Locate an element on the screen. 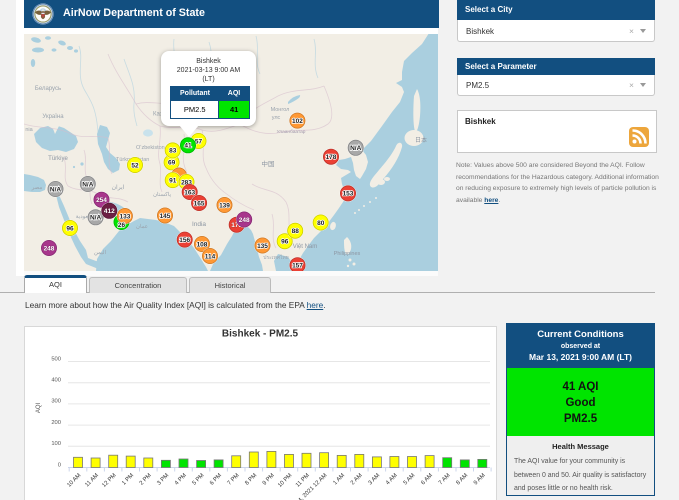 The width and height of the screenshot is (679, 500). svg-text: 500 is located at coordinates (56, 359).